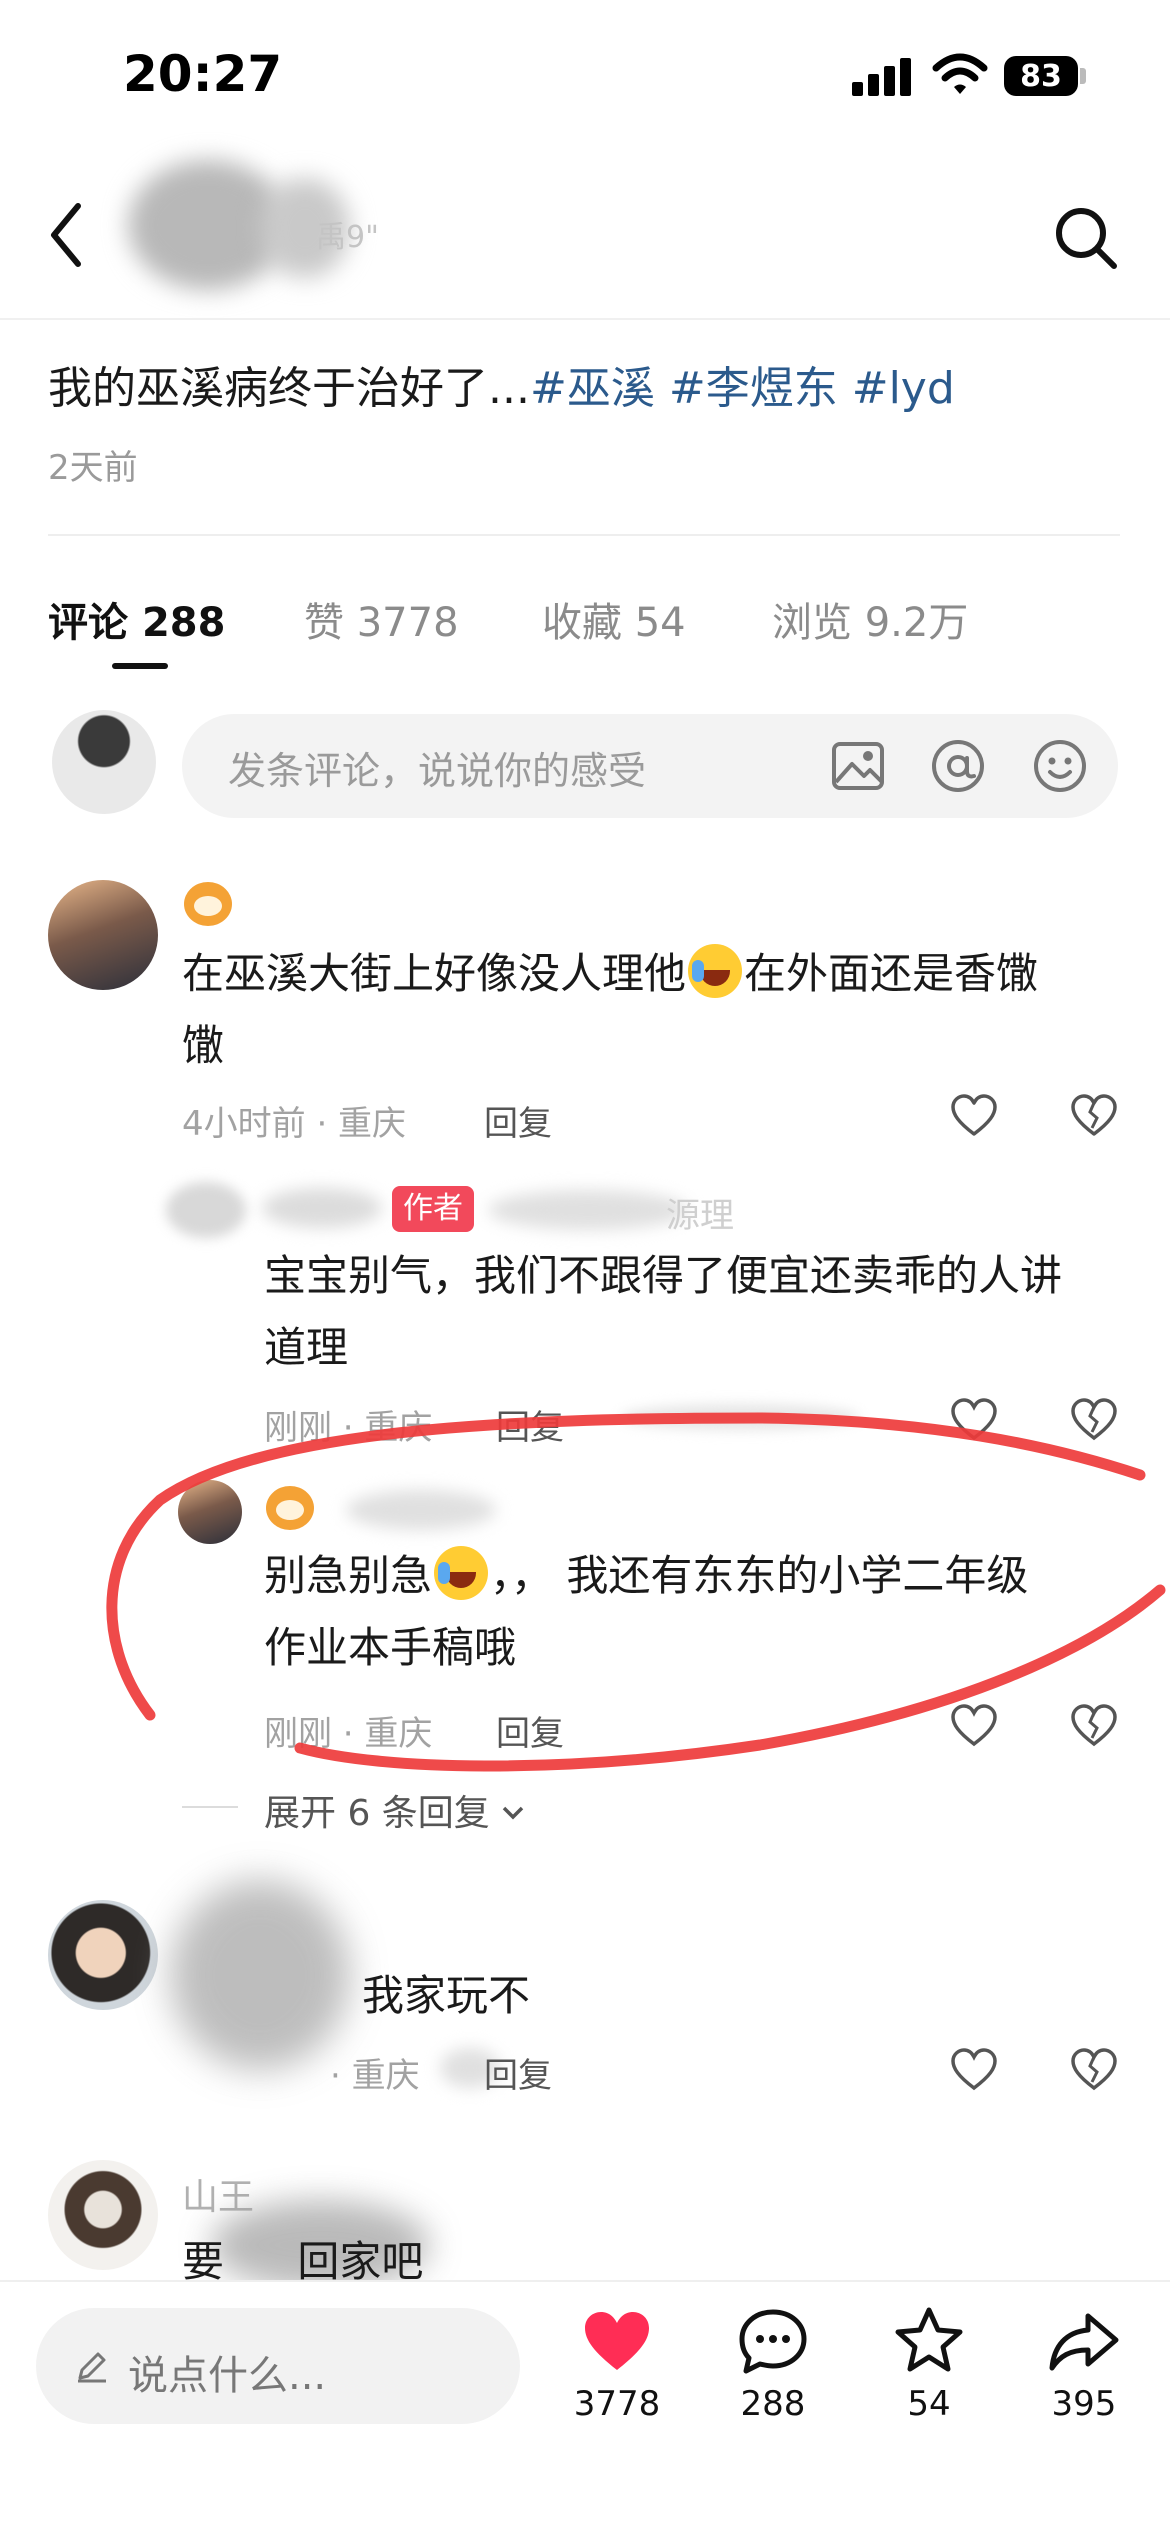 The width and height of the screenshot is (1170, 2532). I want to click on tab-views-label: 浏览, so click(812, 623).